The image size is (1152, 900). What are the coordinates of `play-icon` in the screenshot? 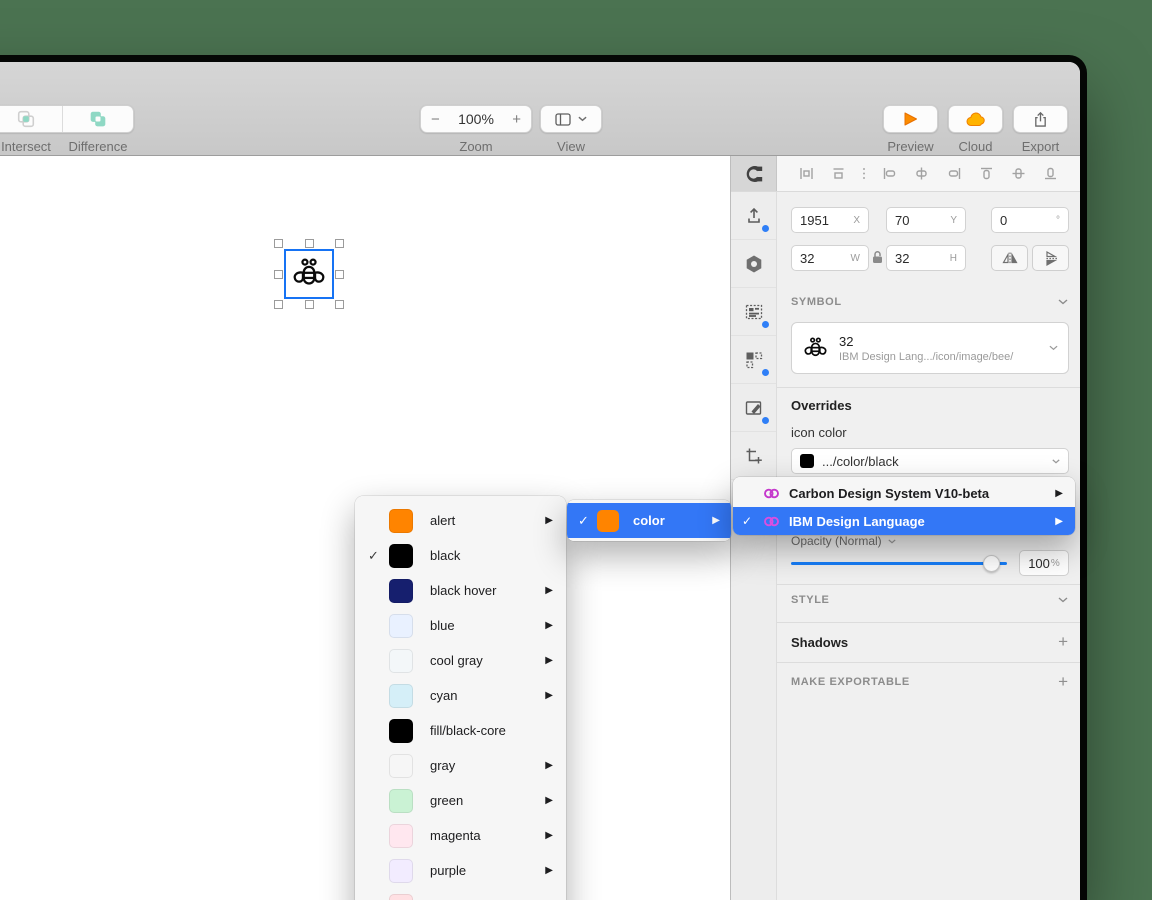 It's located at (910, 119).